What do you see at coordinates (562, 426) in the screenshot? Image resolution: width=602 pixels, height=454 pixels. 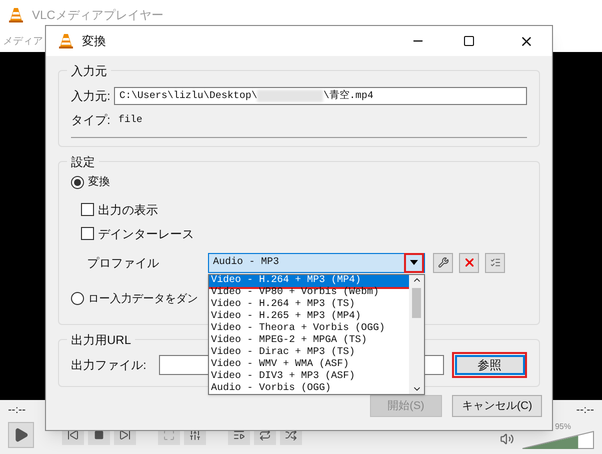 I see `volume-reading: 95%` at bounding box center [562, 426].